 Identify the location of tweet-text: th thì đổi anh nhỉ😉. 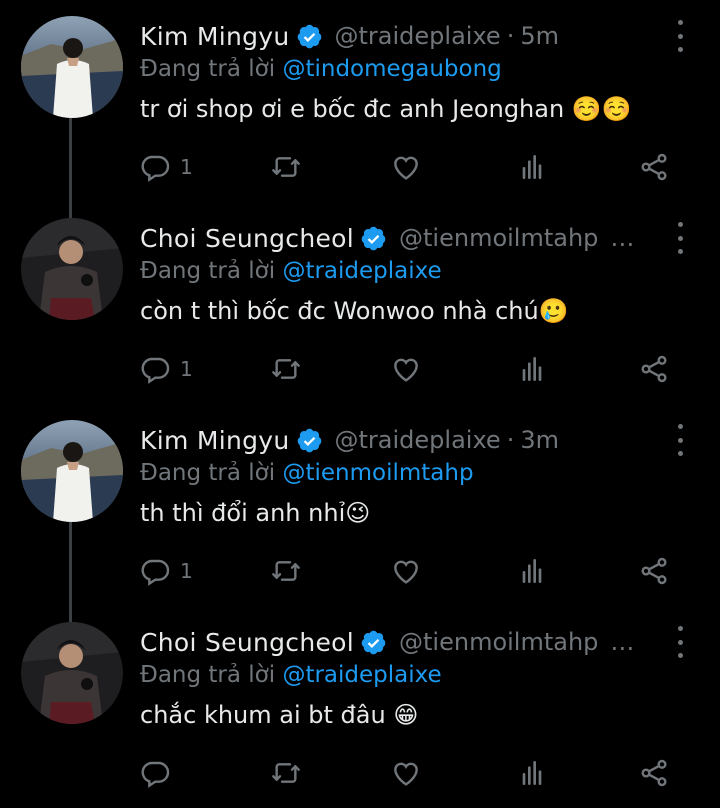
(255, 513).